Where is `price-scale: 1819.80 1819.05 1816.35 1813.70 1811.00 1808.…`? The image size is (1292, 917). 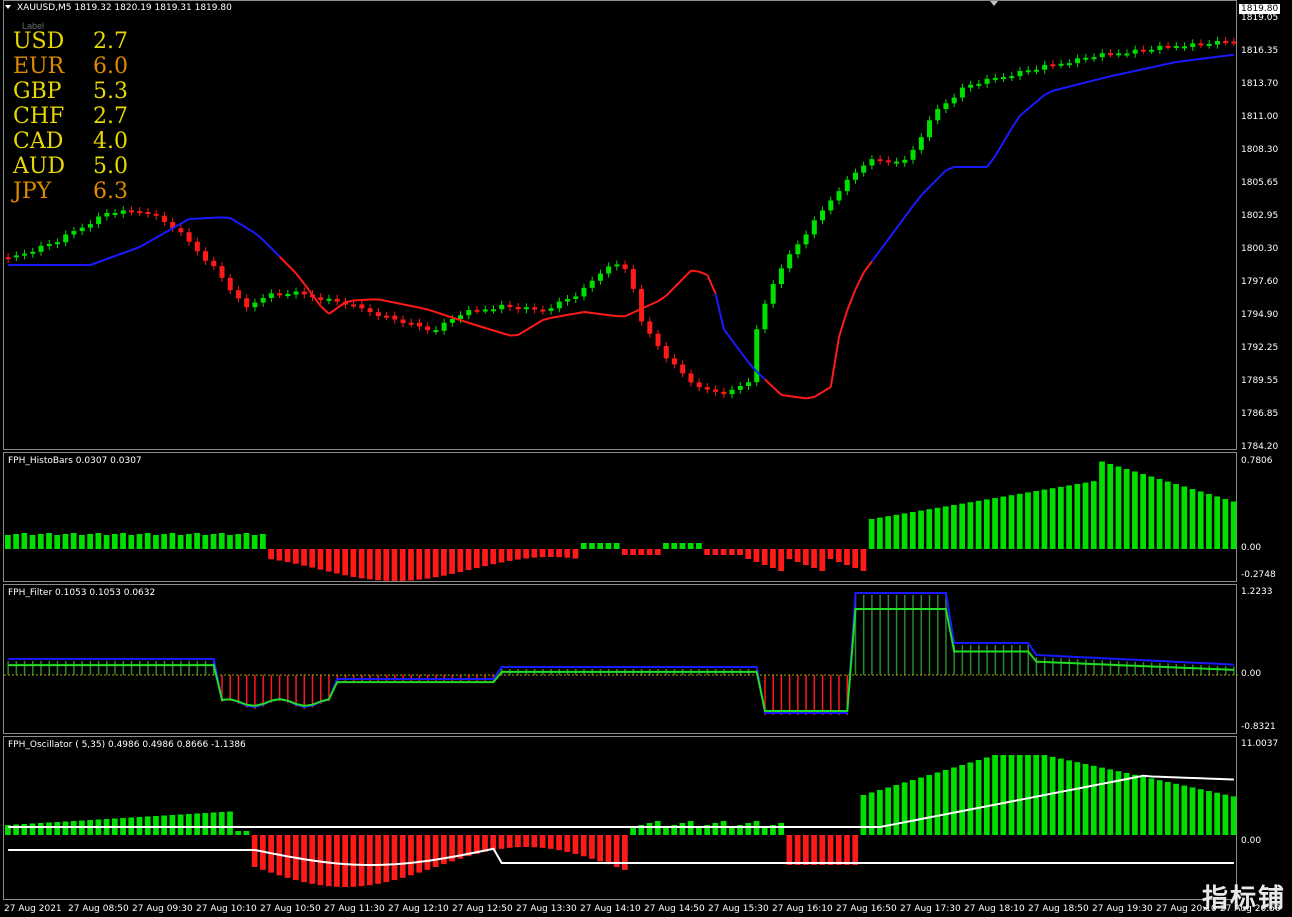
price-scale: 1819.80 1819.05 1816.35 1813.70 1811.00 1808.… is located at coordinates (1264, 226).